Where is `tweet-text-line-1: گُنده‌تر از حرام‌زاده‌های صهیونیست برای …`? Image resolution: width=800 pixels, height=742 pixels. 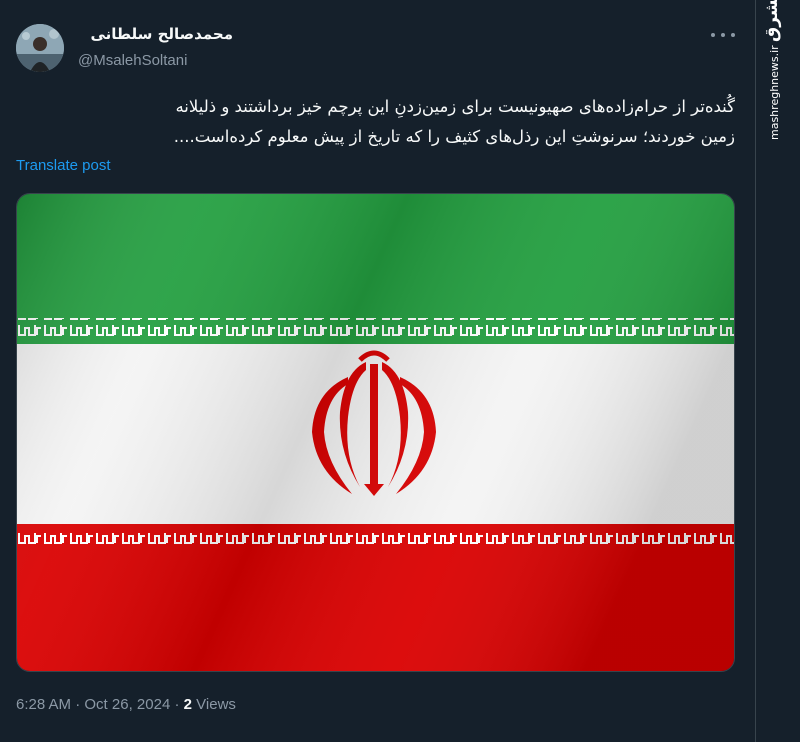 tweet-text-line-1: گُنده‌تر از حرام‌زاده‌های صهیونیست برای … is located at coordinates (455, 106).